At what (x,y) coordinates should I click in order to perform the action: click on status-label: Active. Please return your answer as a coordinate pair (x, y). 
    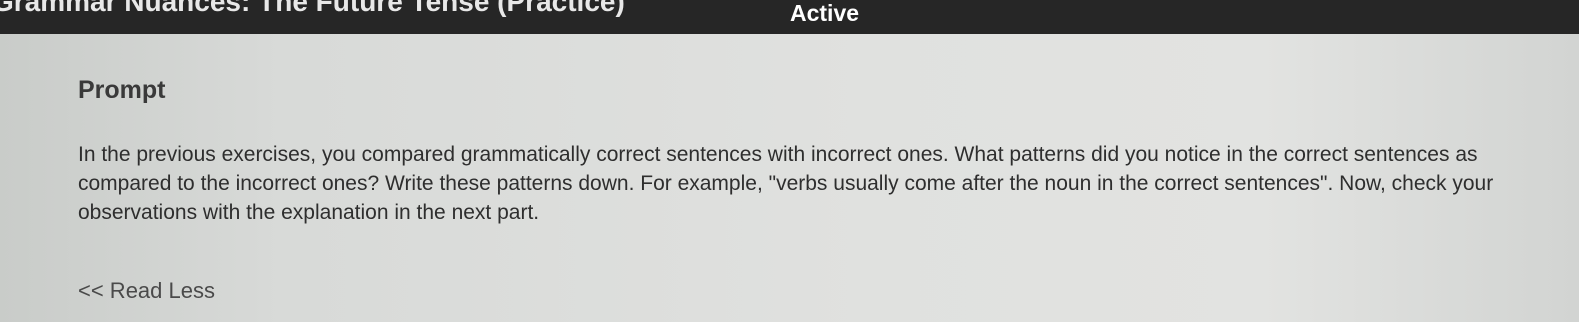
    Looking at the image, I should click on (825, 13).